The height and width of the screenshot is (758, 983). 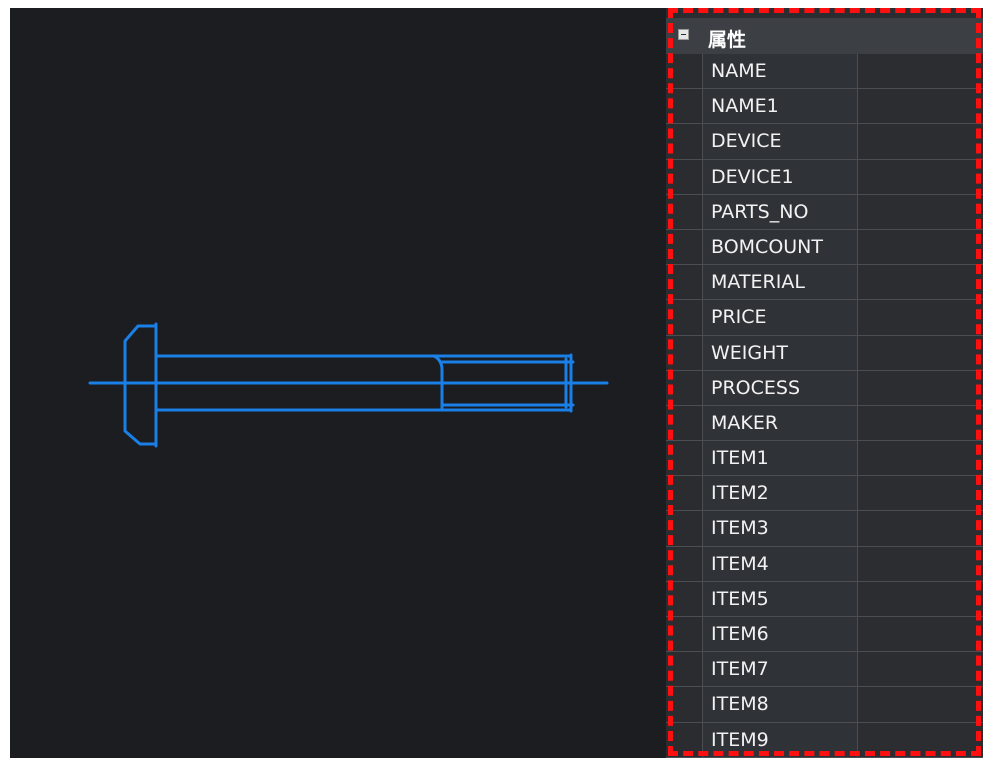 I want to click on property-label: ITEM6, so click(x=780, y=634).